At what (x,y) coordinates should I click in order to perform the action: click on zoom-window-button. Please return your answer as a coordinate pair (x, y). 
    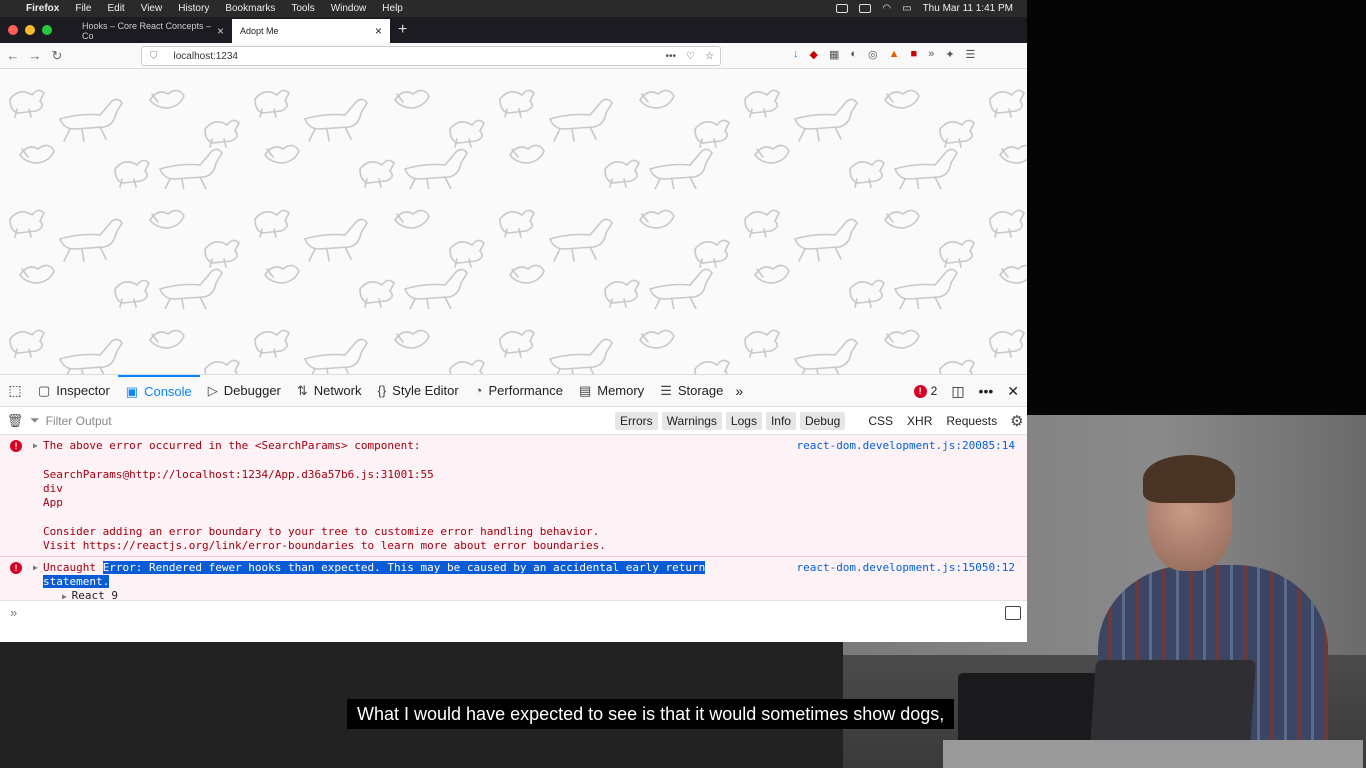
    Looking at the image, I should click on (47, 30).